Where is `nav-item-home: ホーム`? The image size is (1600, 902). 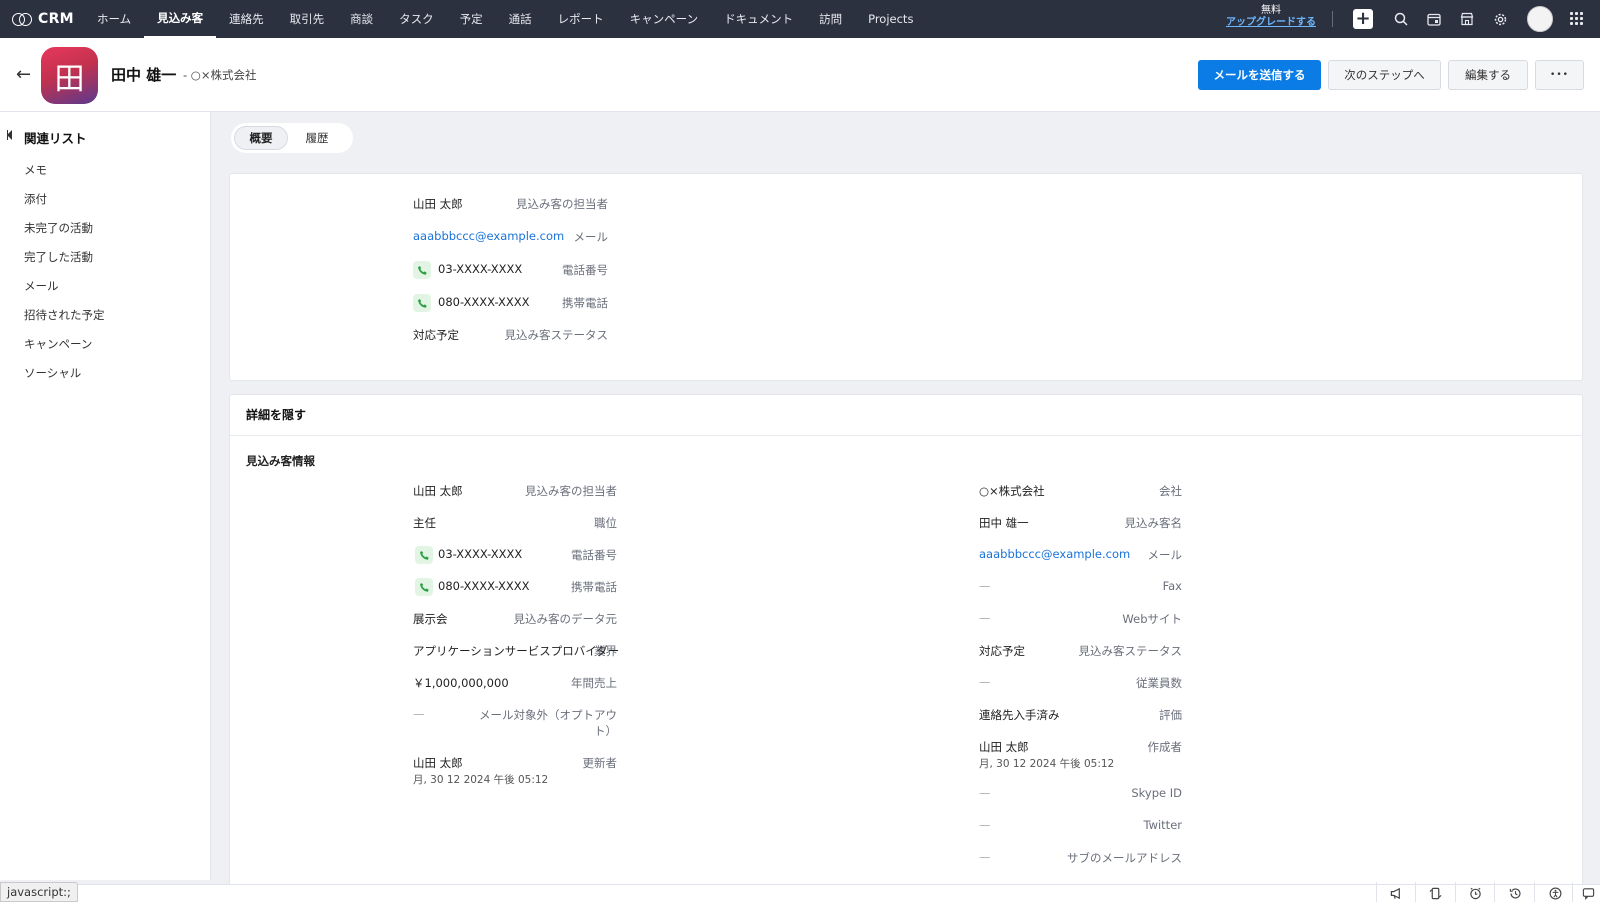 nav-item-home: ホーム is located at coordinates (114, 19).